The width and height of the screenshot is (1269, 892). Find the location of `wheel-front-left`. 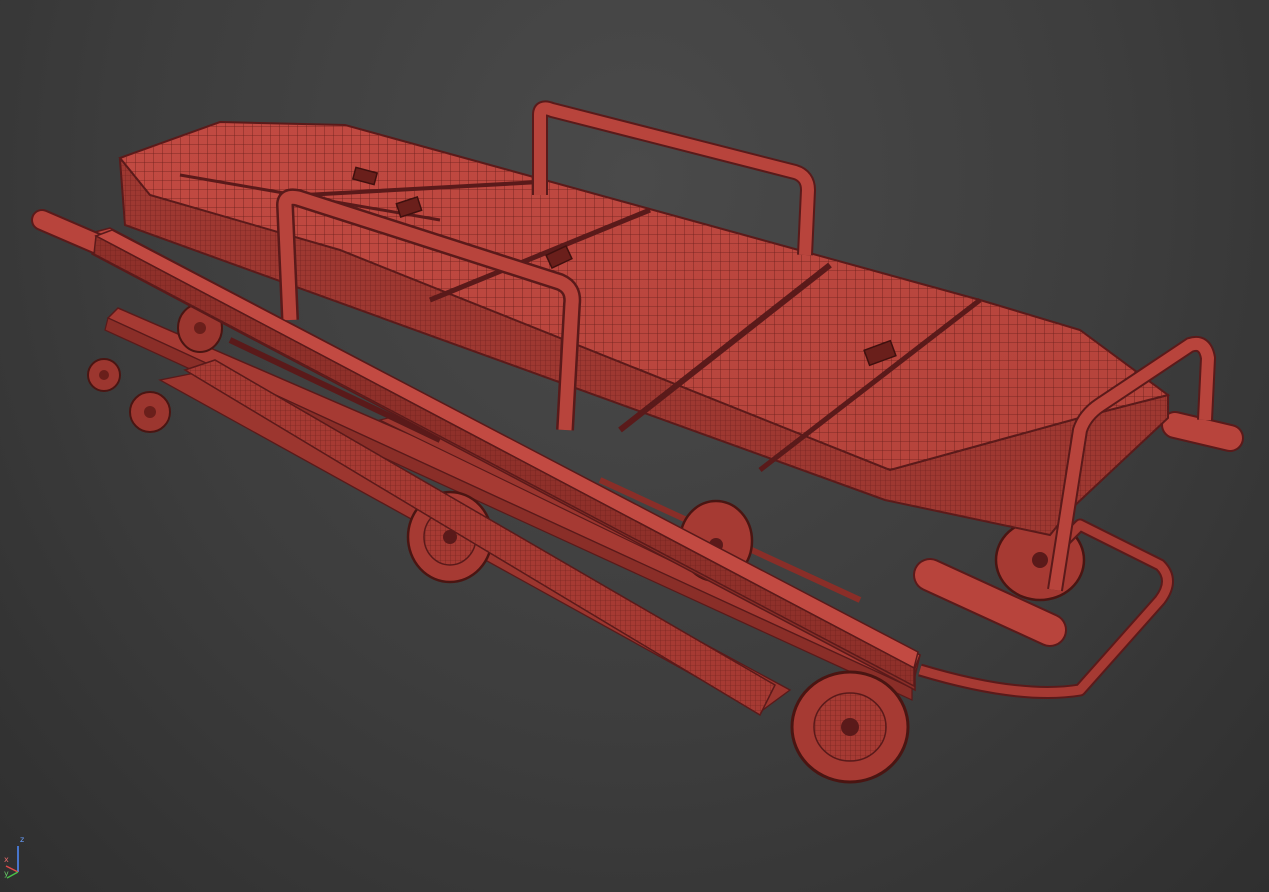

wheel-front-left is located at coordinates (850, 727).